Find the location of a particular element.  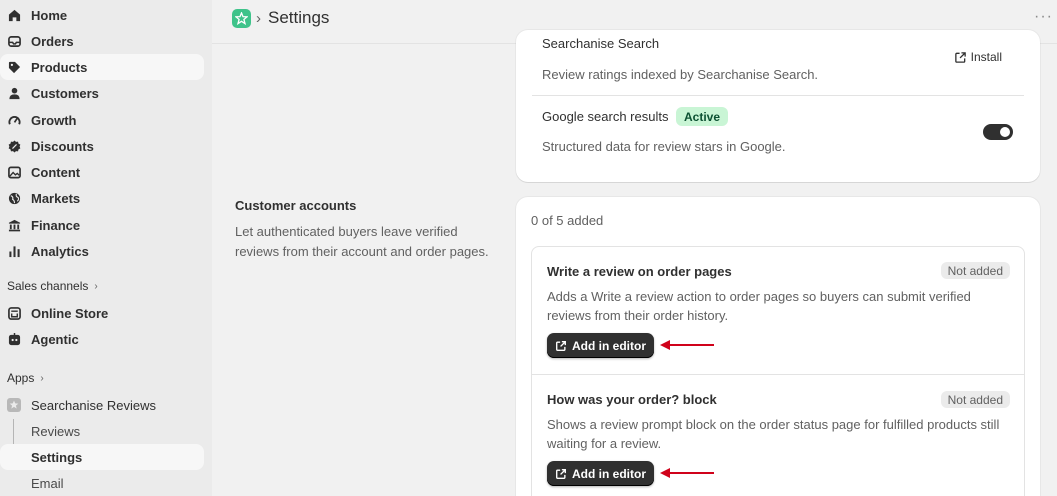

sidebar-subitem-label: Settings is located at coordinates (57, 457).